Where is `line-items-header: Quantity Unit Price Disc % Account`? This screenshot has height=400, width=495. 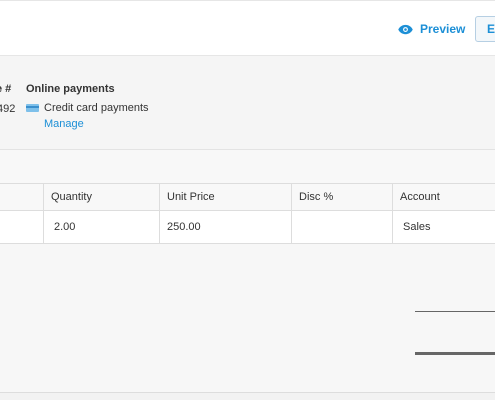
line-items-header: Quantity Unit Price Disc % Account is located at coordinates (247, 197).